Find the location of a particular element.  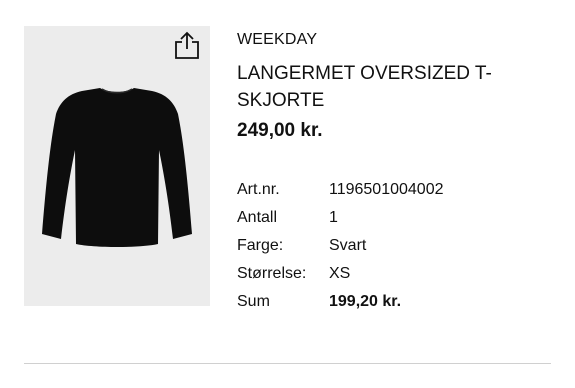

share-icon is located at coordinates (187, 45).